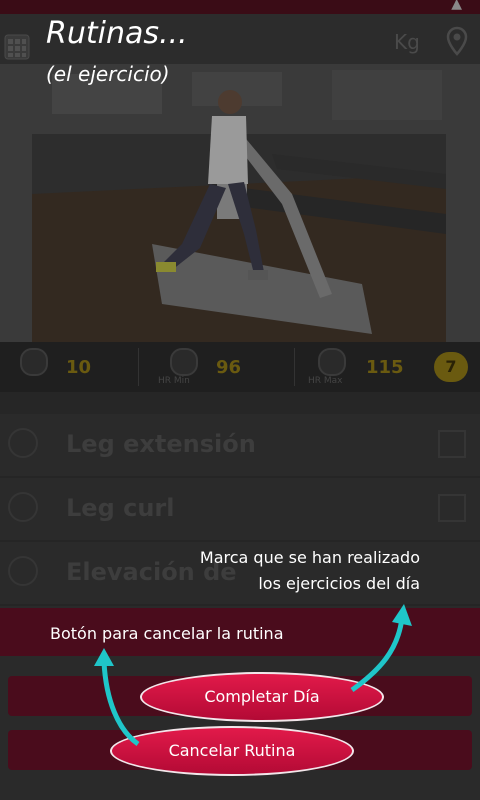 The height and width of the screenshot is (800, 480). What do you see at coordinates (240, 7) in the screenshot?
I see `status-bar: ▲` at bounding box center [240, 7].